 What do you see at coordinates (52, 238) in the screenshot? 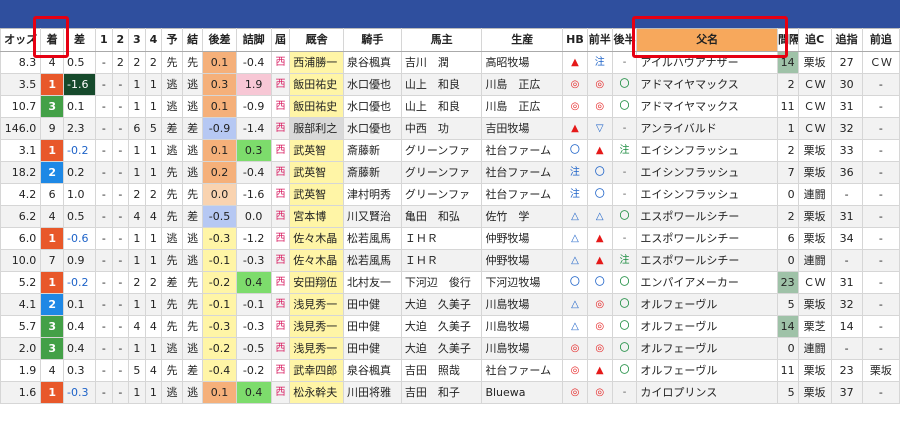
I see `cell-rank: 1` at bounding box center [52, 238].